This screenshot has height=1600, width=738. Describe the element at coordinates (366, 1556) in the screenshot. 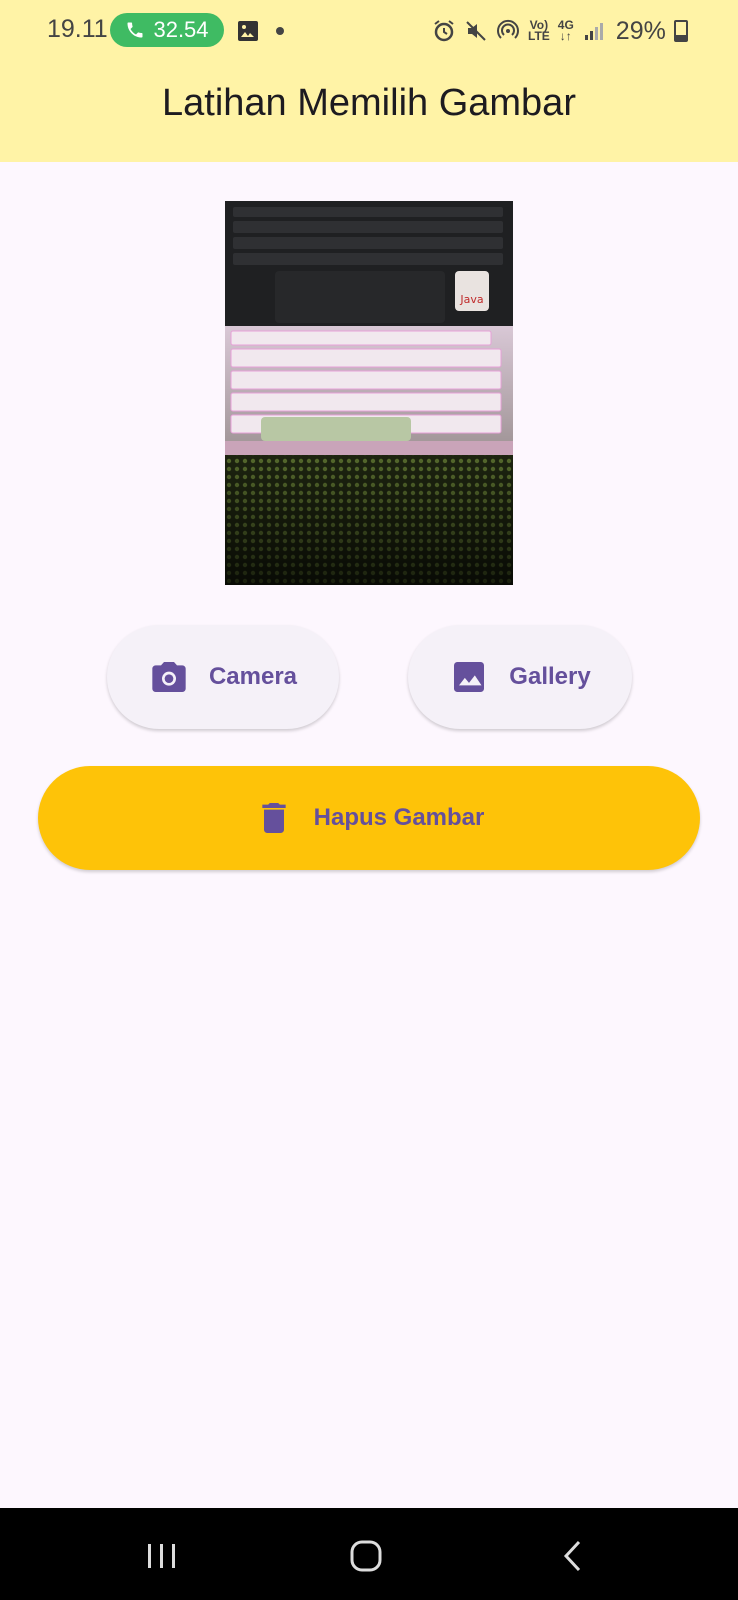

I see `home-icon` at that location.